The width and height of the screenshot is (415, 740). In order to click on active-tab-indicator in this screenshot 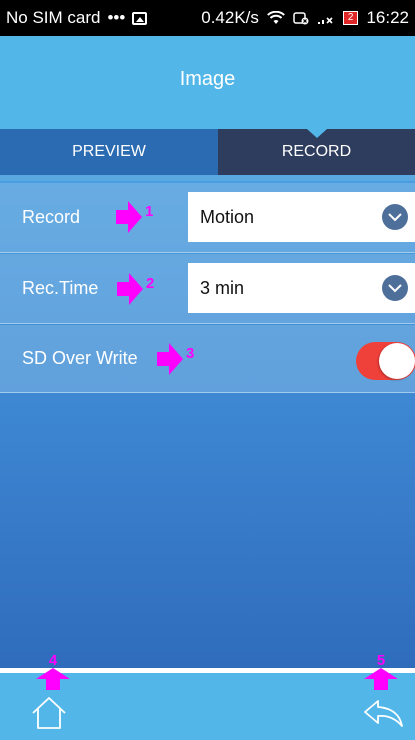, I will do `click(316, 133)`.